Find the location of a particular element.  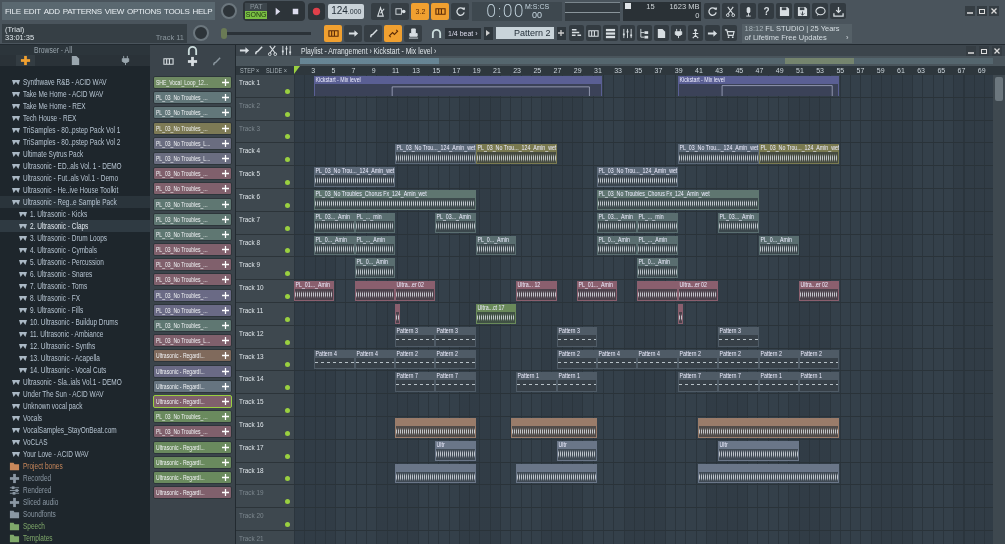

browser-item: Ultrasonic - Sla..ials Vol.1 - DEMO is located at coordinates (75, 382).